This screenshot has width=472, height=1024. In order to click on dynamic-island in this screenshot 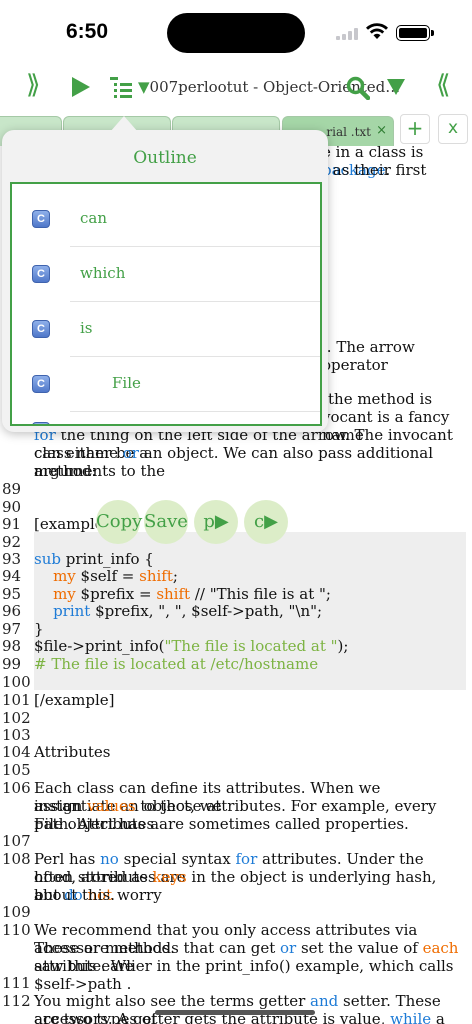, I will do `click(236, 33)`.